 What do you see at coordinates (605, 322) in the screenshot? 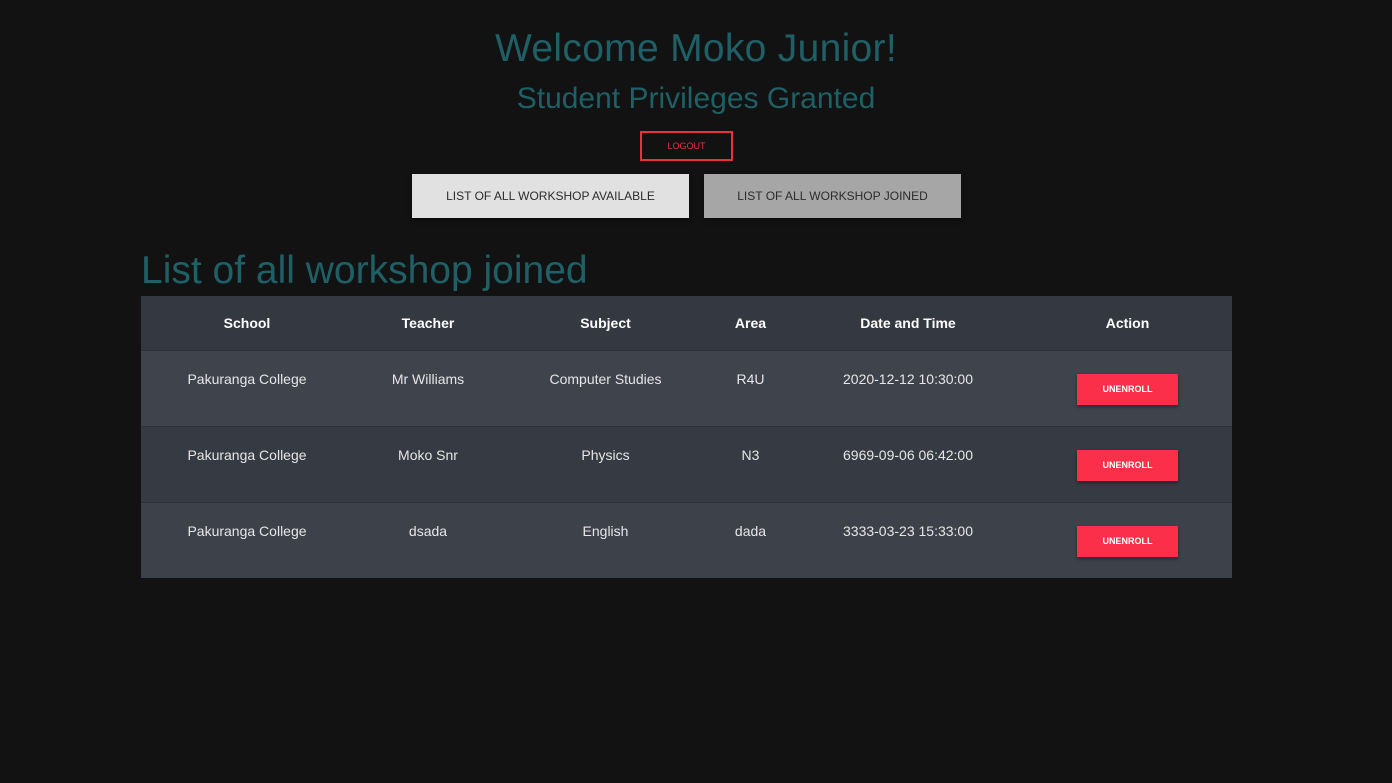
I see `column-header-subject: Subject` at bounding box center [605, 322].